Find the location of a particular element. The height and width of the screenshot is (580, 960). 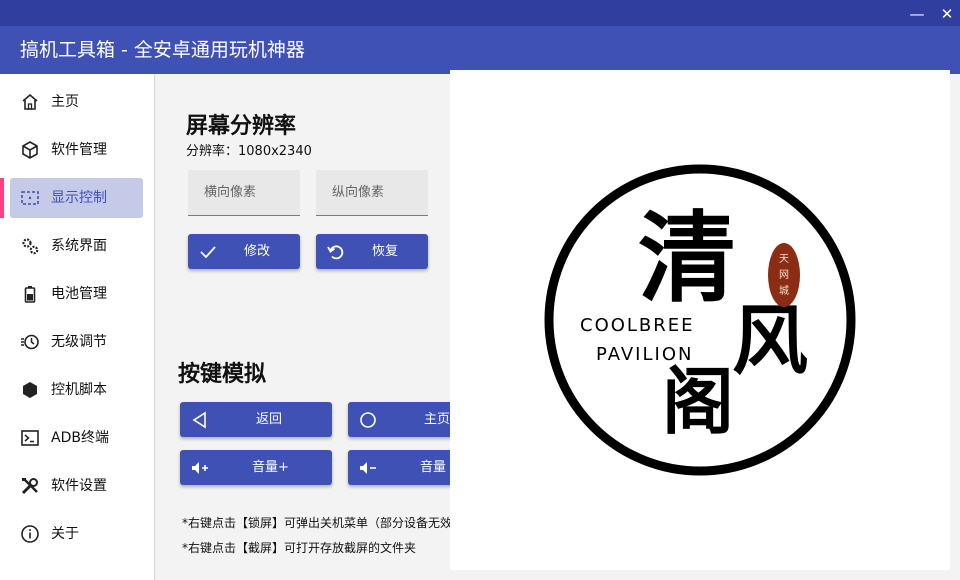

sidebar-item-system-ui: 系统界面 is located at coordinates (76, 246).